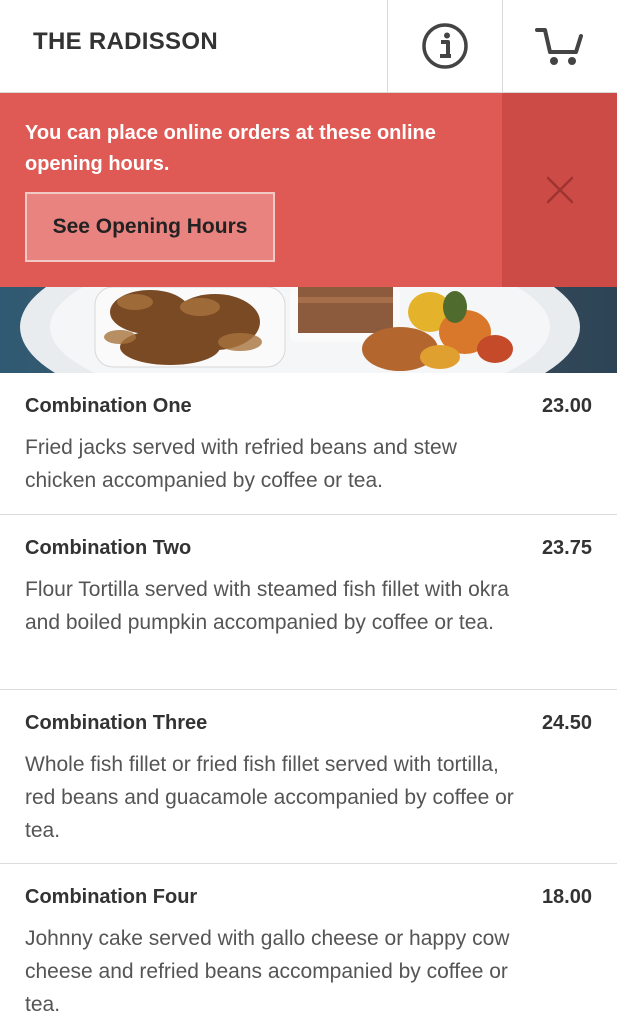 The height and width of the screenshot is (1034, 617). What do you see at coordinates (111, 897) in the screenshot?
I see `menu-item-name: Combination Four` at bounding box center [111, 897].